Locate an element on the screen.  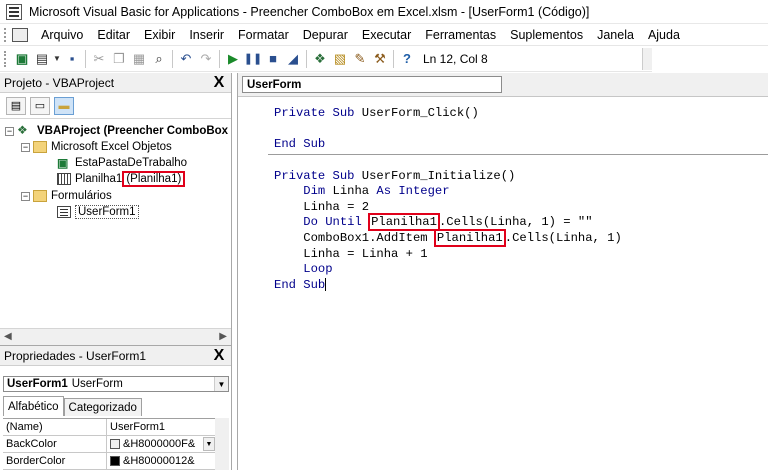
menu-ajuda: Ajuda is located at coordinates (664, 35).